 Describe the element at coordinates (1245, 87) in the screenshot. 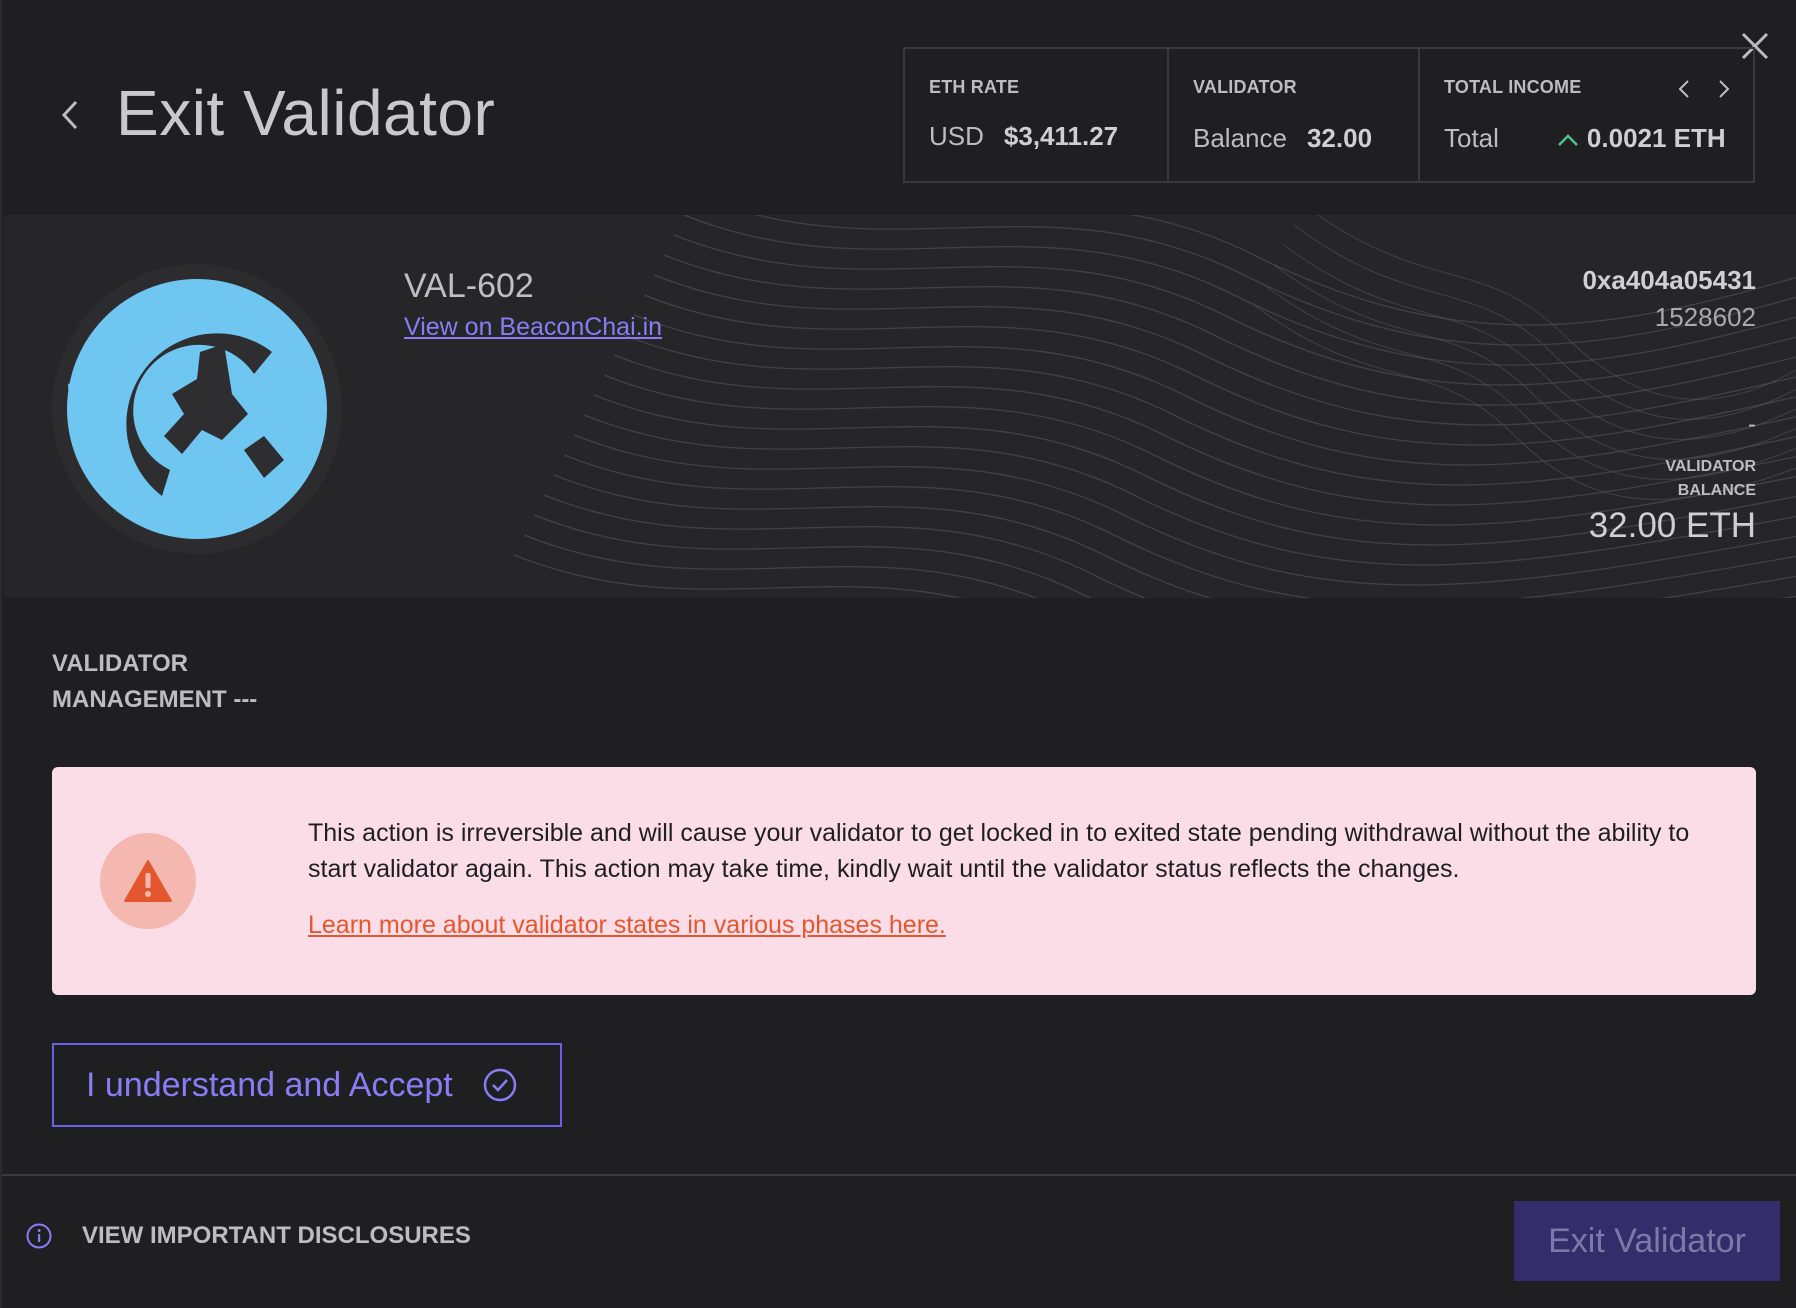

I see `stat-label: VALIDATOR` at that location.